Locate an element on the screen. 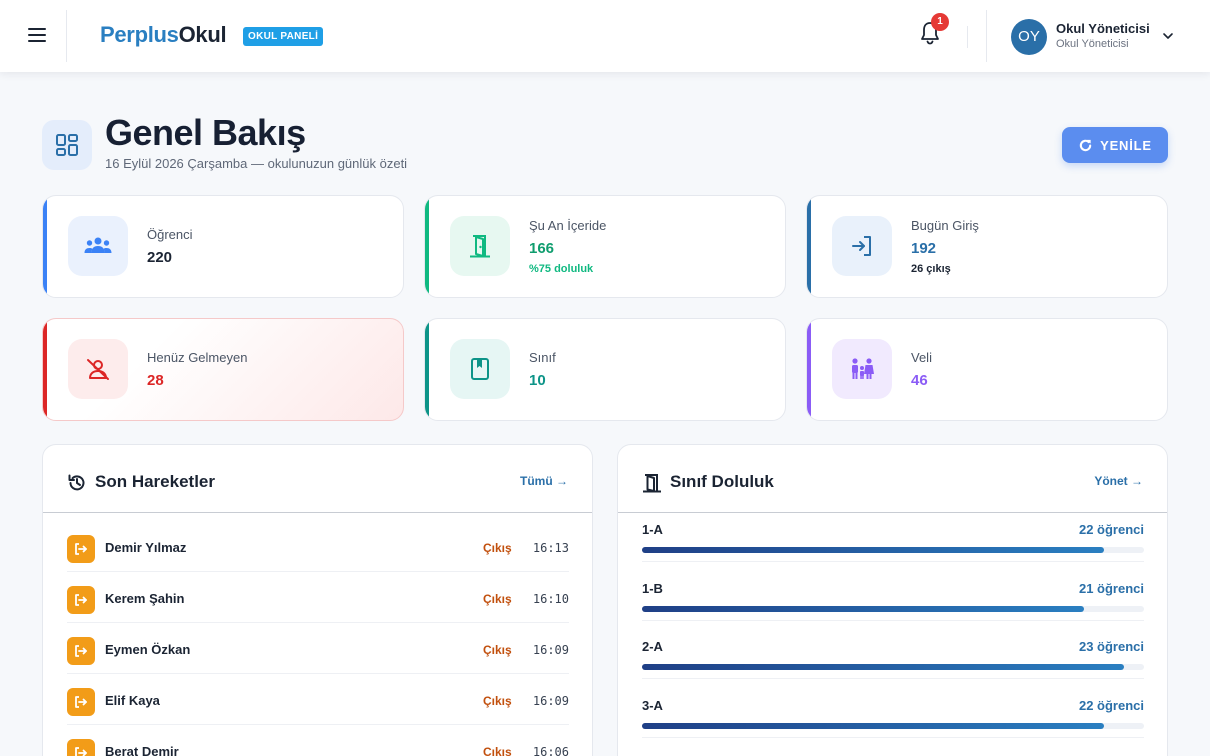 This screenshot has height=756, width=1210. class-row: 2-A 23 öğrenci is located at coordinates (893, 650).